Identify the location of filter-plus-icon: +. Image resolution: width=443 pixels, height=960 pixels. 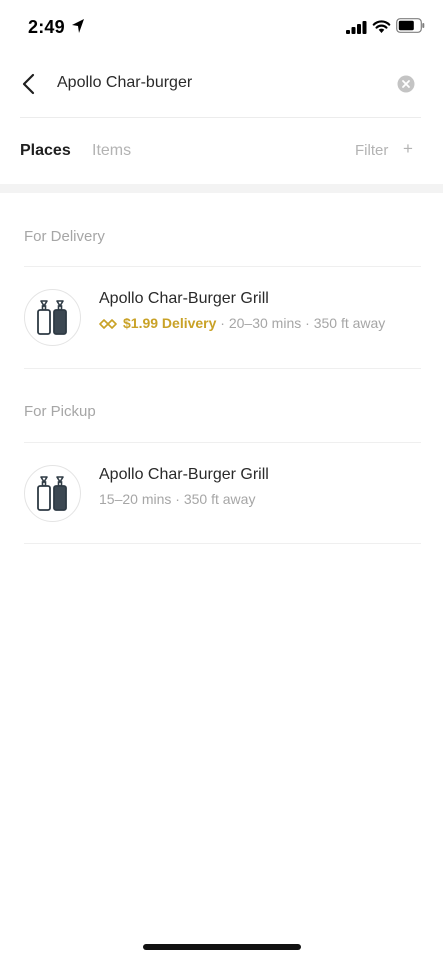
(408, 149).